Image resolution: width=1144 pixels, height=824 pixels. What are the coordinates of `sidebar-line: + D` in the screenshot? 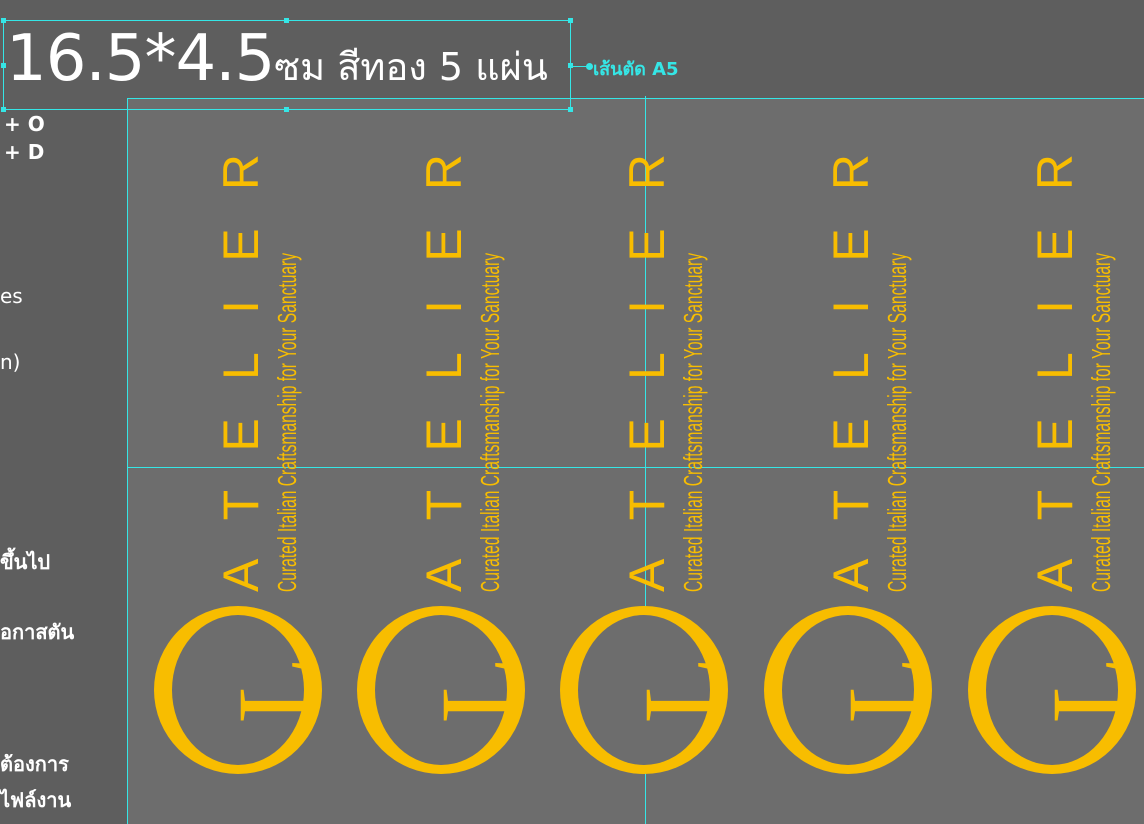 It's located at (24, 152).